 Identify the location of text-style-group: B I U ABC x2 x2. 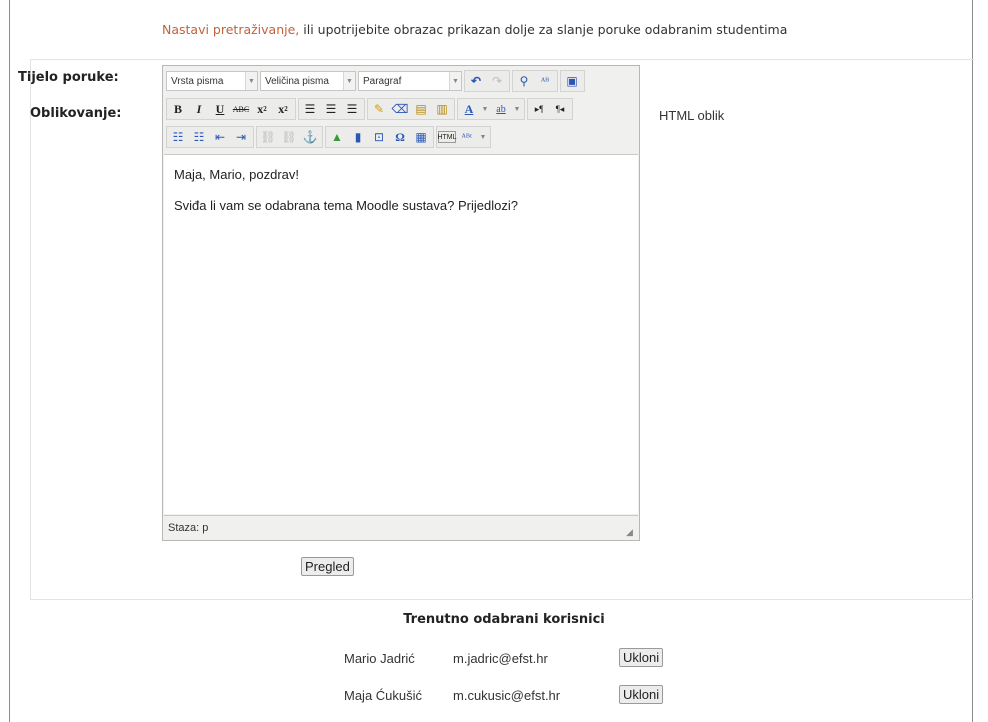
(231, 109).